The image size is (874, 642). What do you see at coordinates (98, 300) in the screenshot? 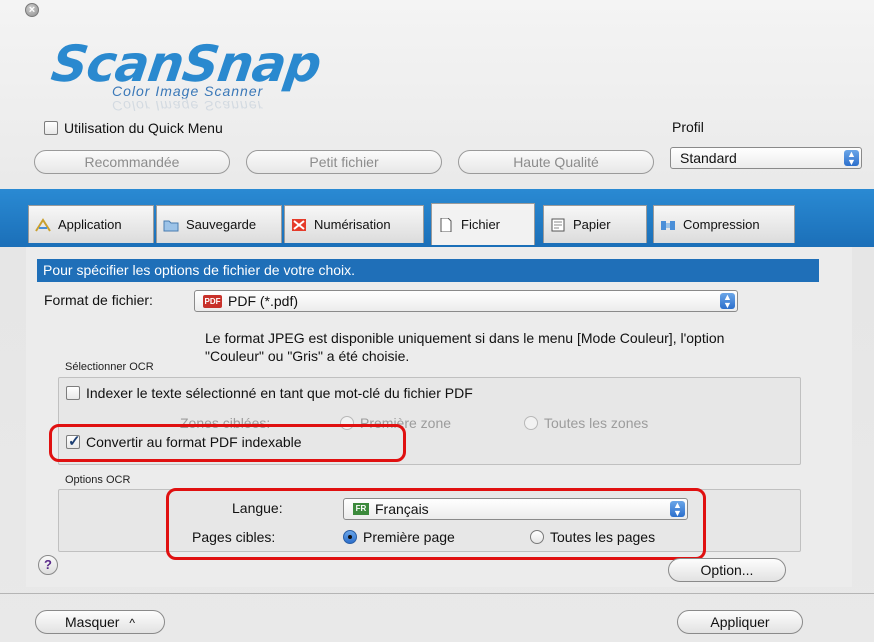
I see `file-format-label: Format de fichier:` at bounding box center [98, 300].